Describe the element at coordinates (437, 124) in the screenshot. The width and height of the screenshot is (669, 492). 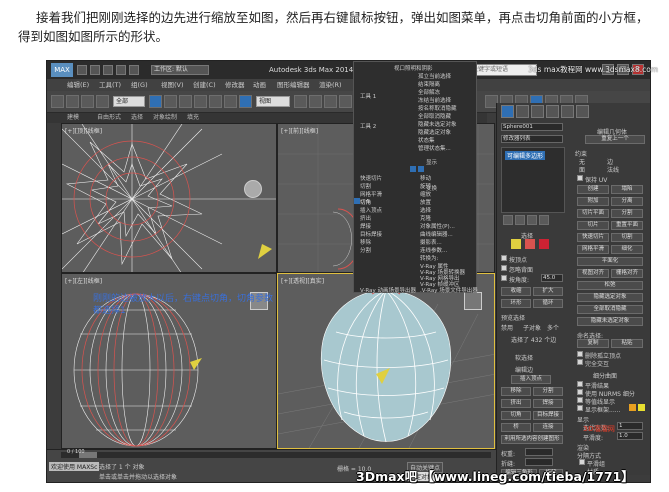
I see `menu-item: 隐藏未选定对象` at that location.